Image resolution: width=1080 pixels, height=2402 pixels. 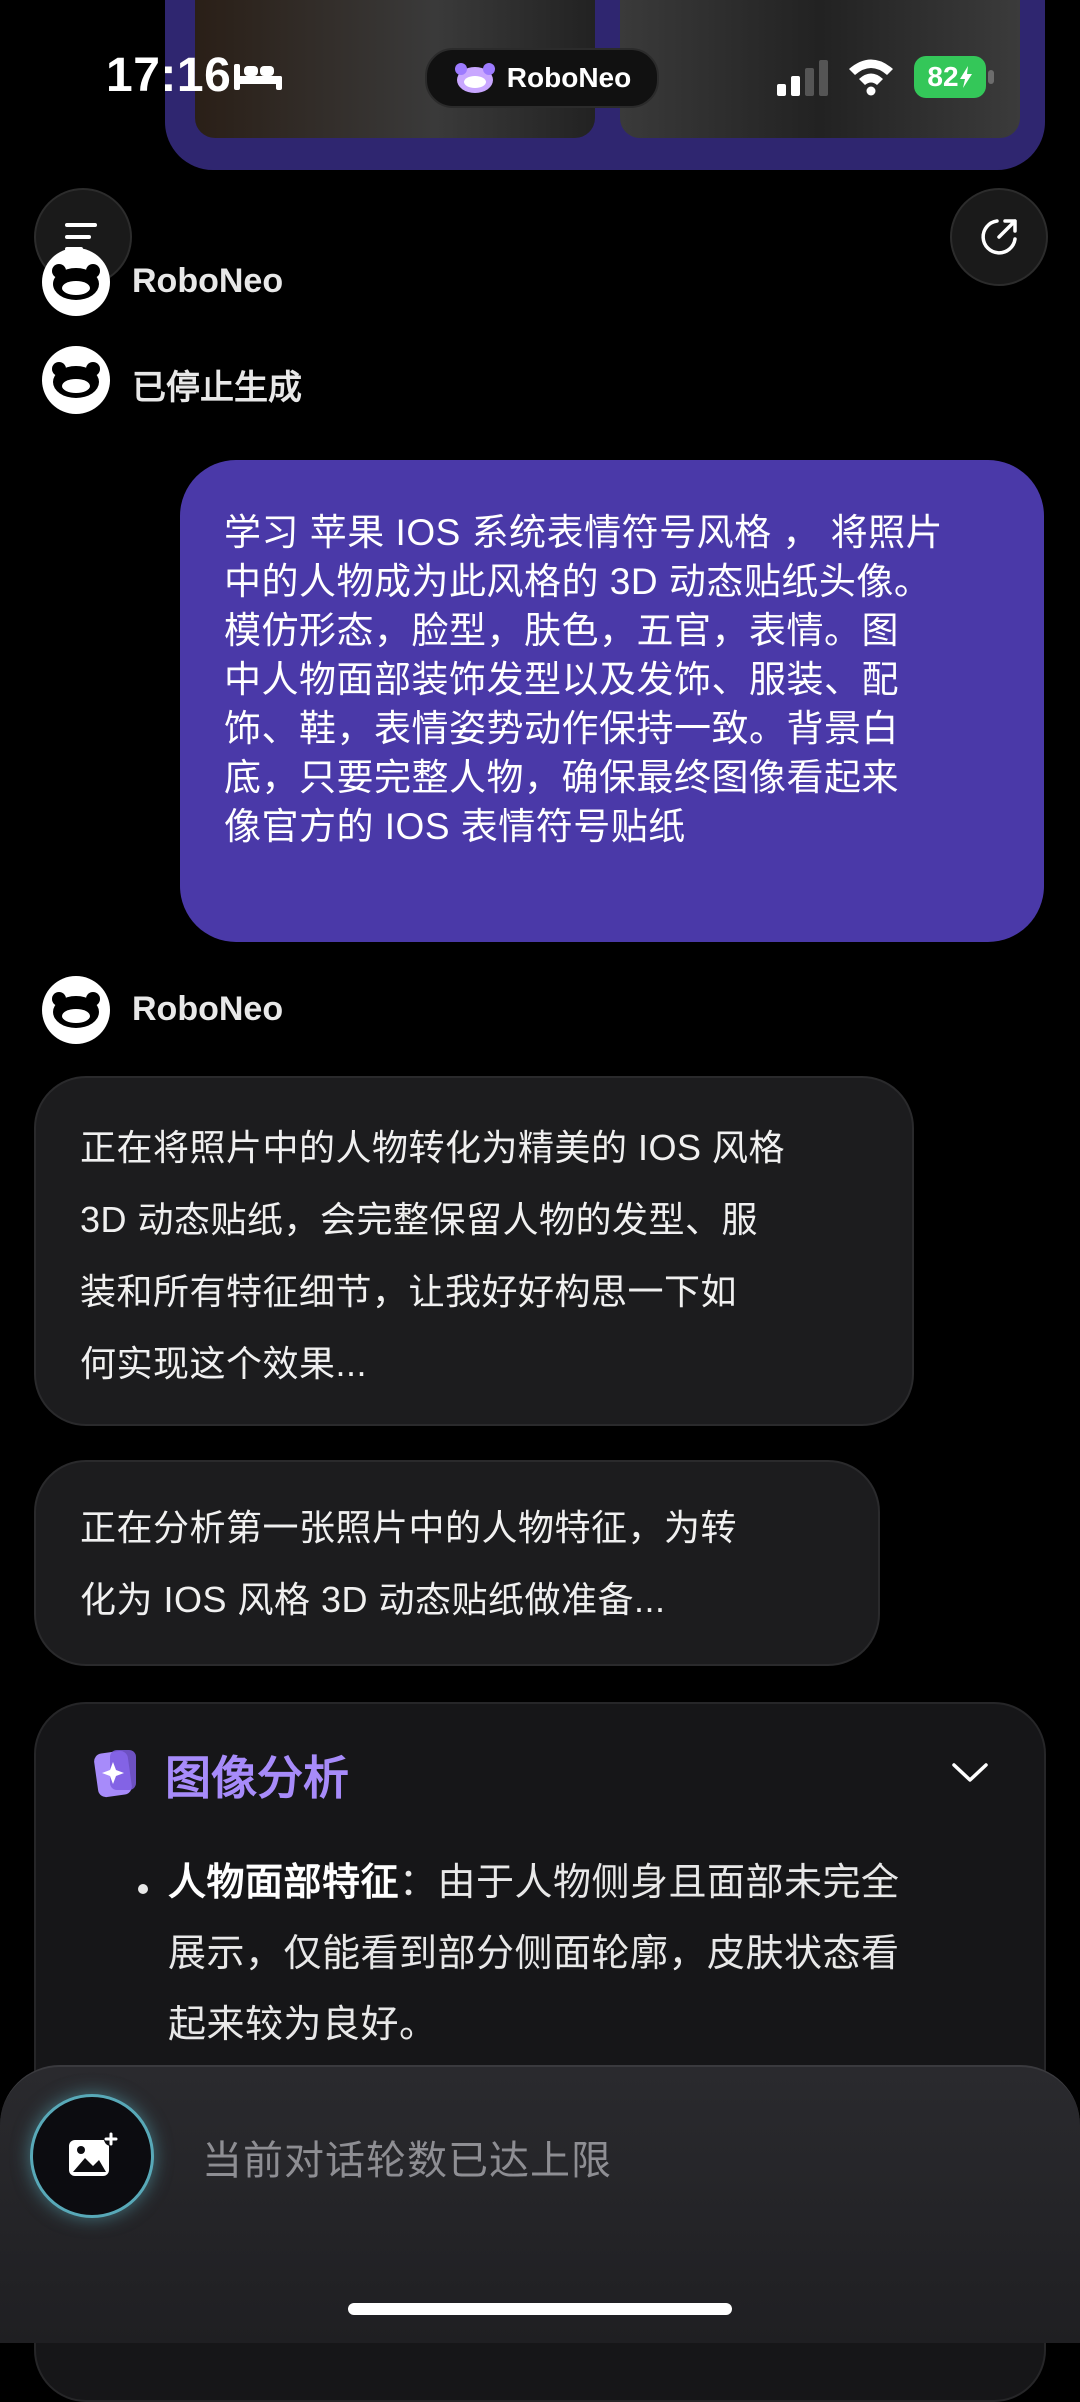 I want to click on sleep-focus-icon, so click(x=258, y=77).